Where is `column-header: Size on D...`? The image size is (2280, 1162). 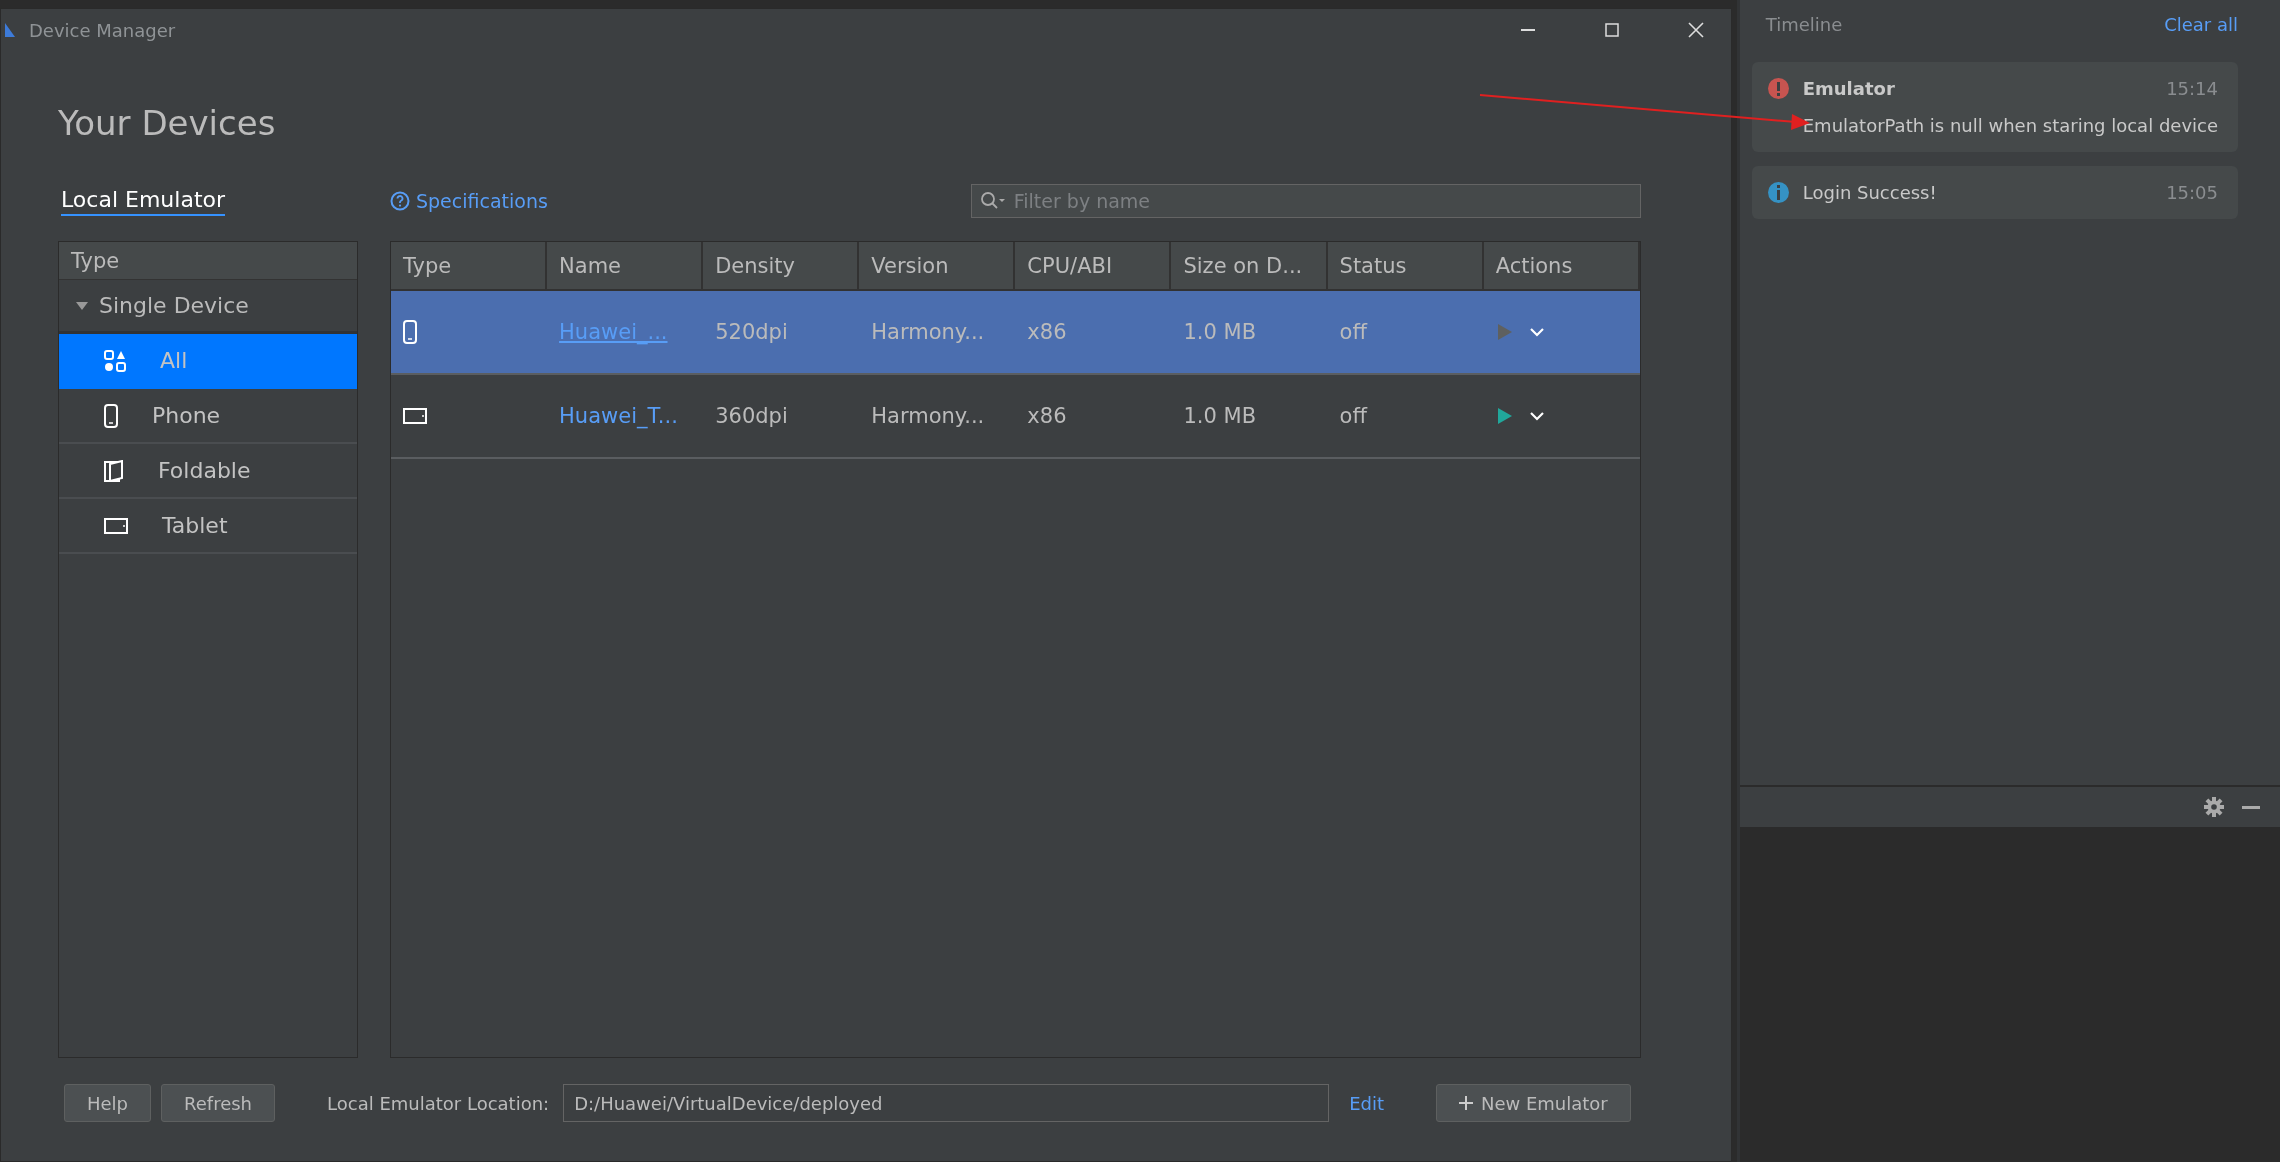 column-header: Size on D... is located at coordinates (1249, 265).